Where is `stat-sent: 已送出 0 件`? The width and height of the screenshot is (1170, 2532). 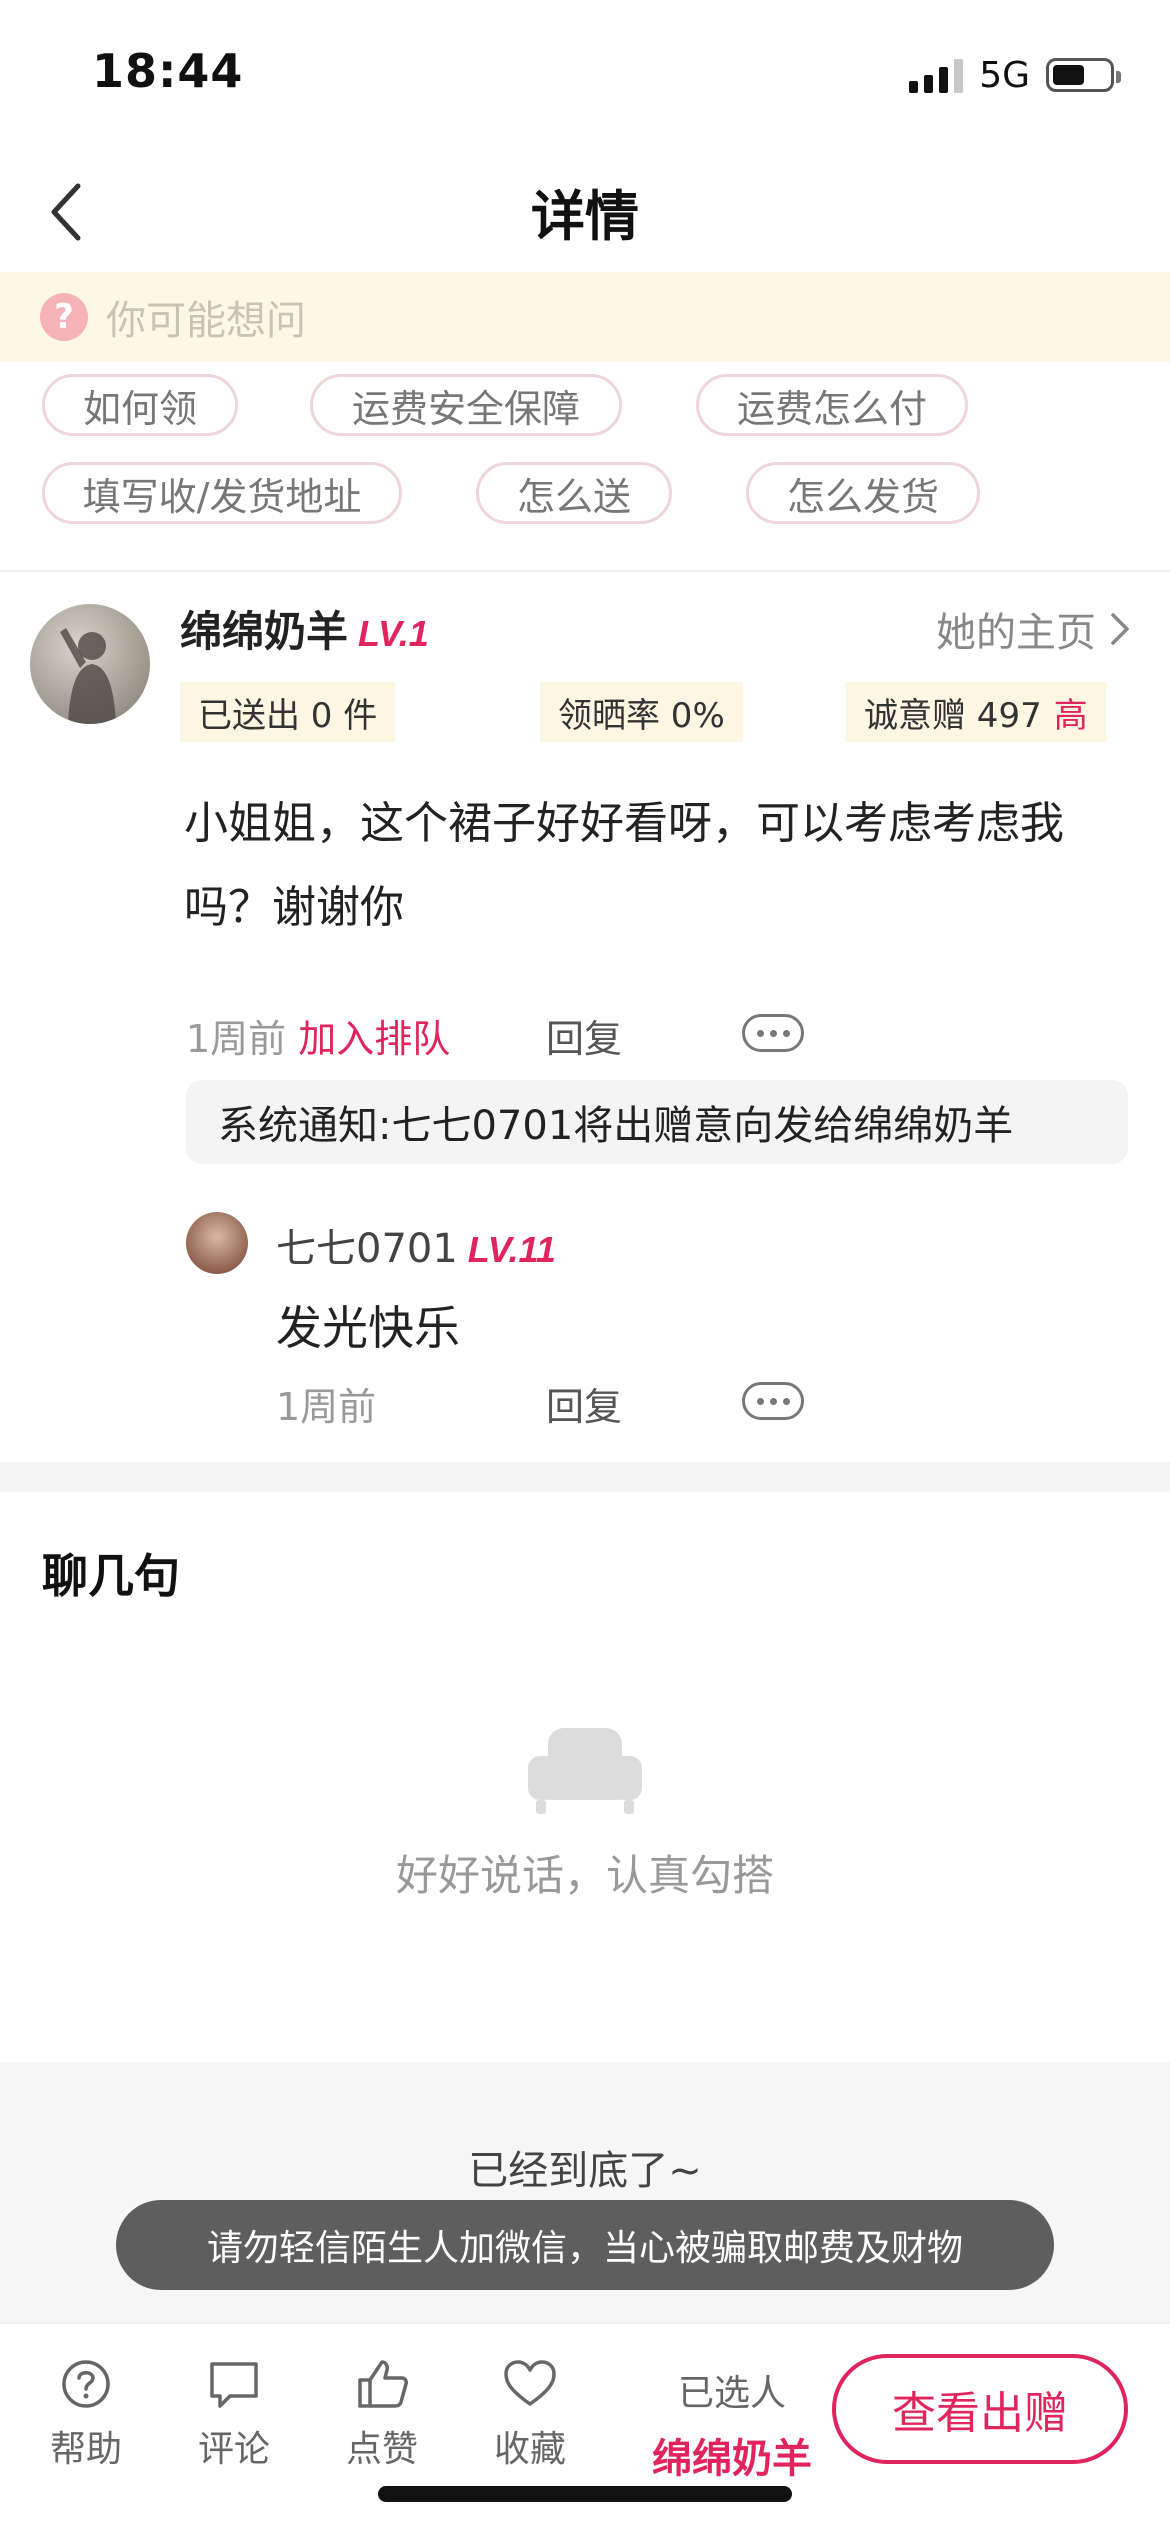
stat-sent: 已送出 0 件 is located at coordinates (288, 712).